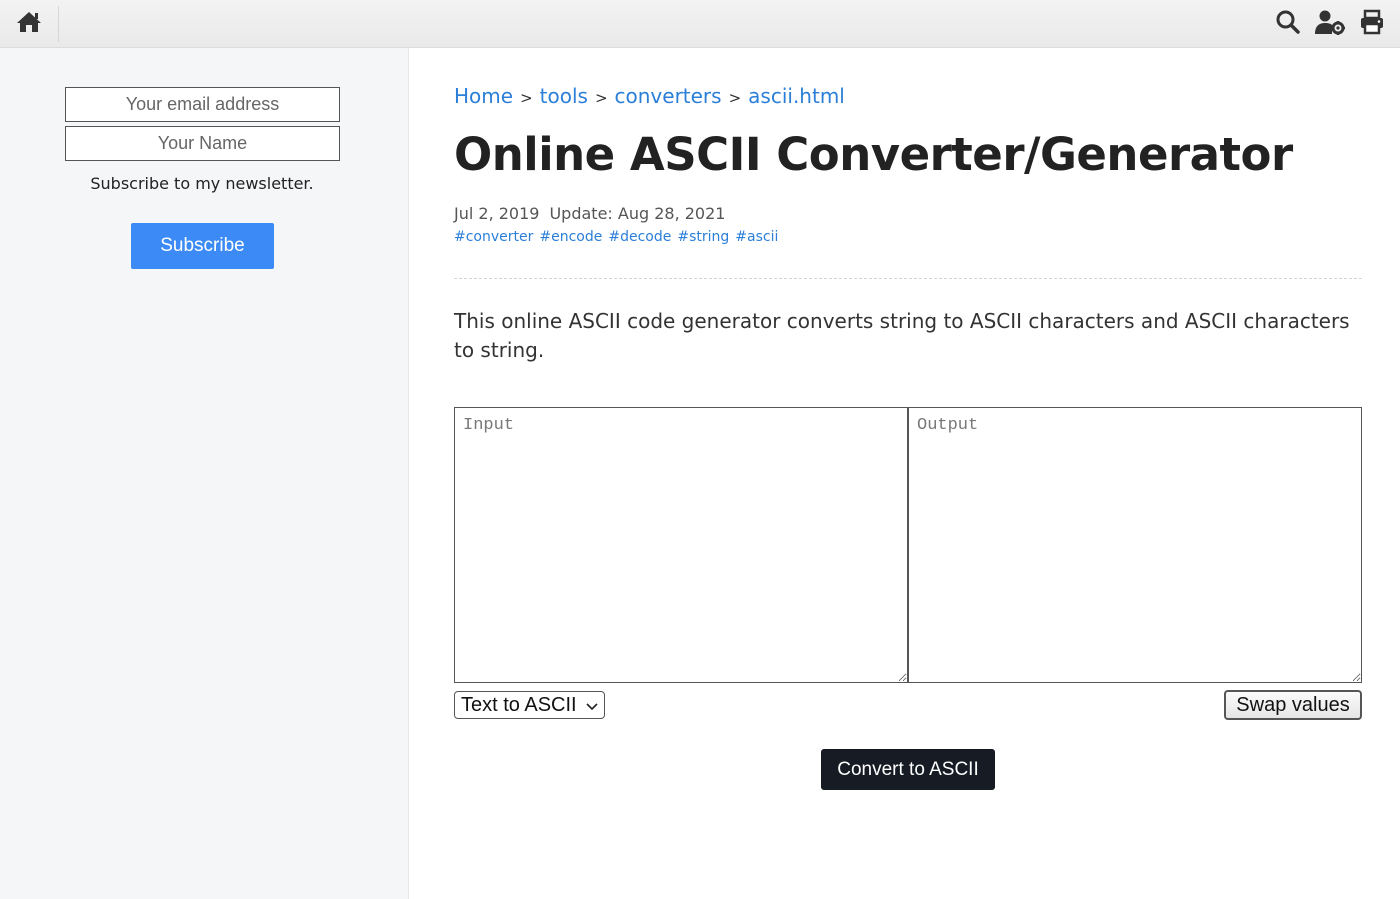  Describe the element at coordinates (668, 96) in the screenshot. I see `breadcrumb-converters: converters` at that location.